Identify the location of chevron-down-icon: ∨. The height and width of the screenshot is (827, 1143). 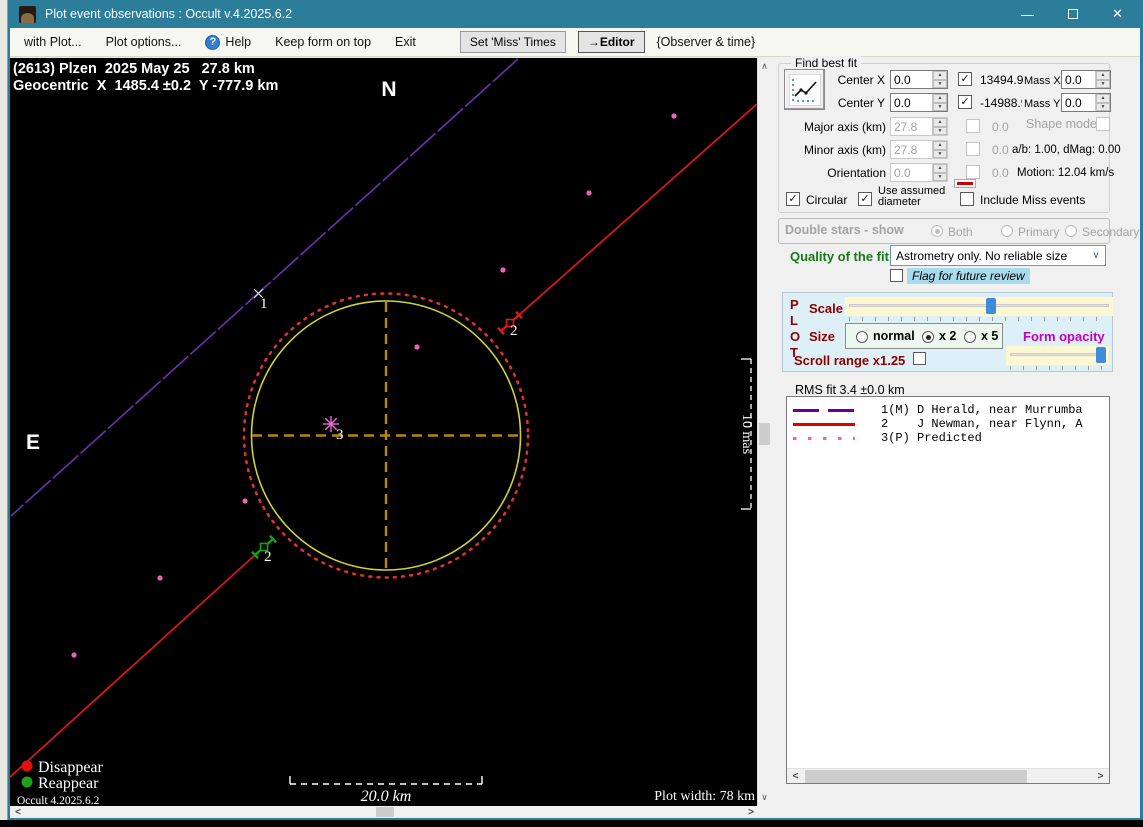
(1096, 255).